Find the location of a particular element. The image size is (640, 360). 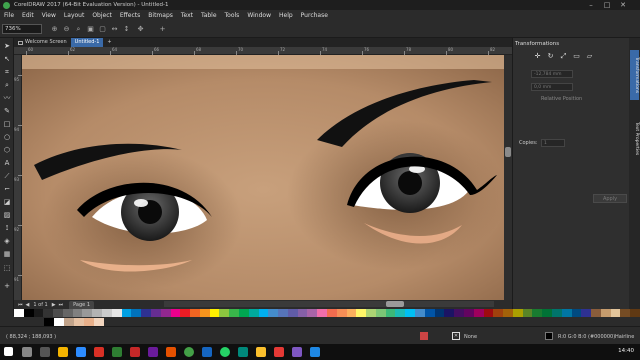

document-palette is located at coordinates (74, 322).